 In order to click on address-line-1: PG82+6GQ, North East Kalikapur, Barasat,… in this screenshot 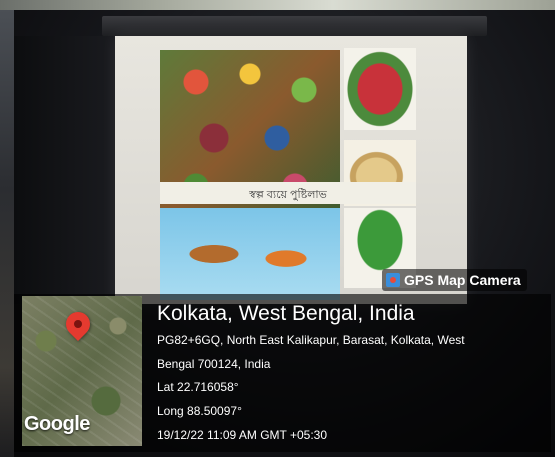, I will do `click(311, 340)`.